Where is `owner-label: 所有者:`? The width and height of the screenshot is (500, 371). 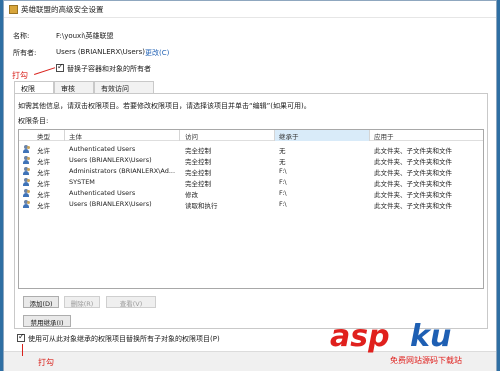
owner-label: 所有者: is located at coordinates (25, 53).